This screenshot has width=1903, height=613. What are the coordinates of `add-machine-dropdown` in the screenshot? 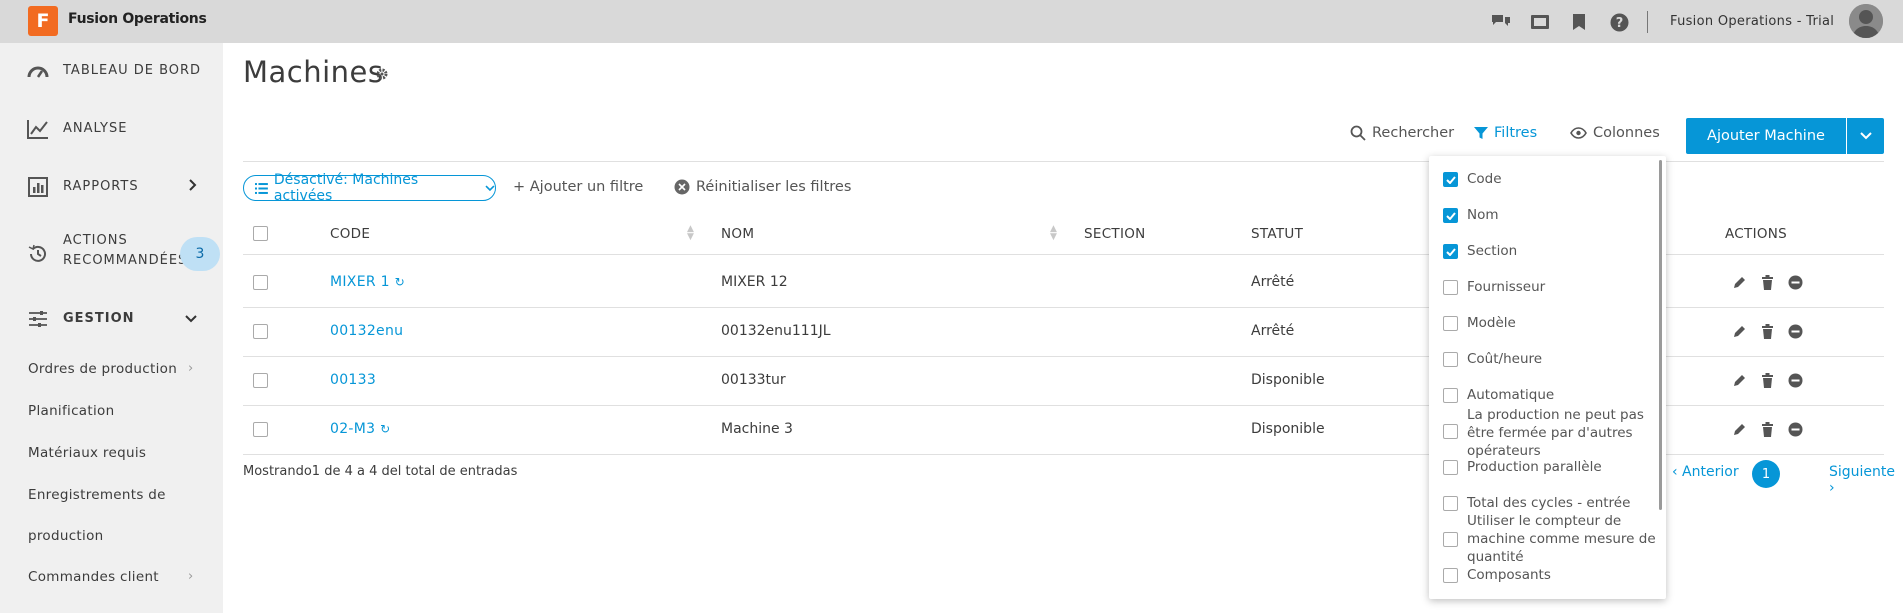 It's located at (1865, 136).